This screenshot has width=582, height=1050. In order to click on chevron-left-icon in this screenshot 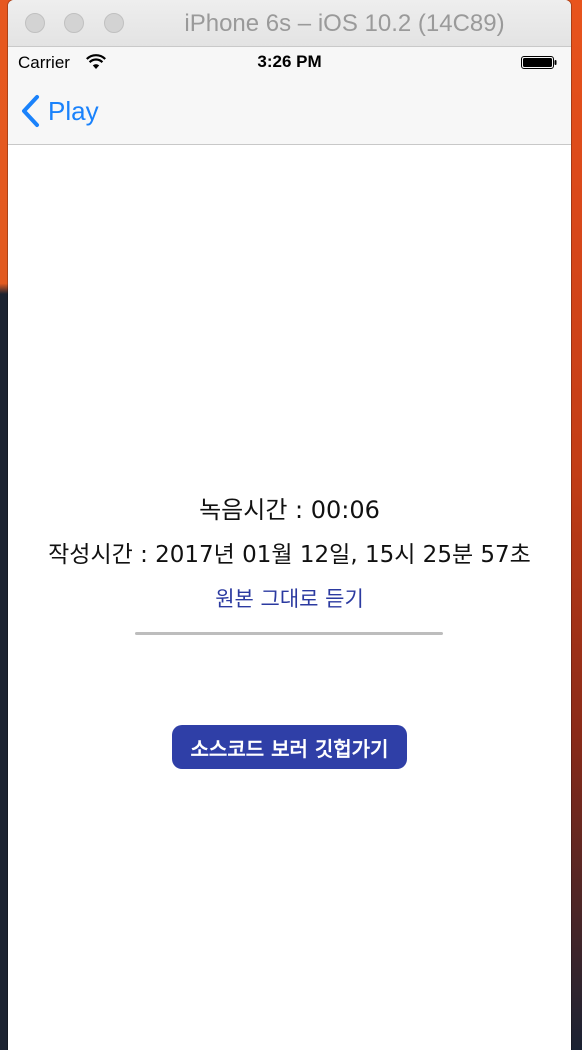, I will do `click(30, 111)`.